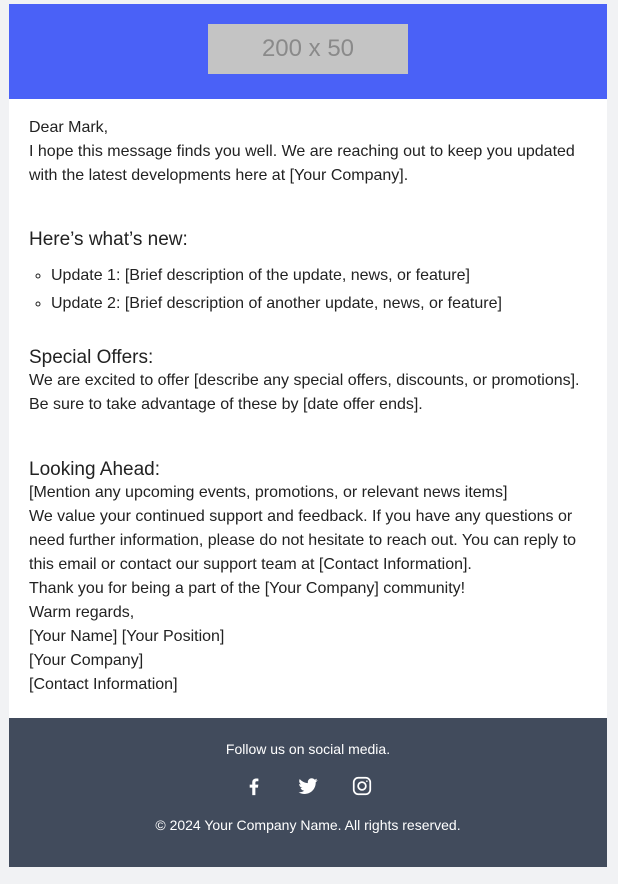 The width and height of the screenshot is (618, 884). Describe the element at coordinates (308, 749) in the screenshot. I see `follow-text: Follow us on social media.` at that location.